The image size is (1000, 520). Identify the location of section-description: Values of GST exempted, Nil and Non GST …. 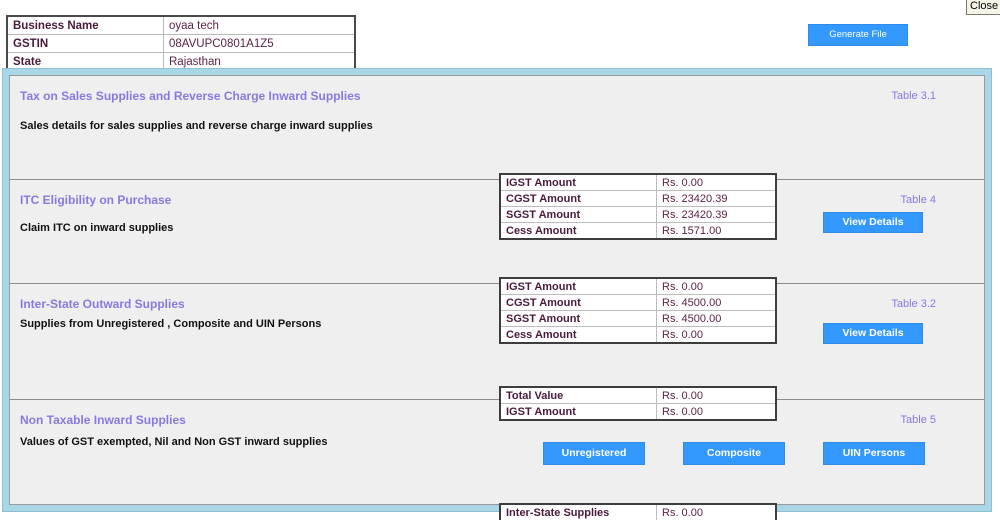
(174, 442).